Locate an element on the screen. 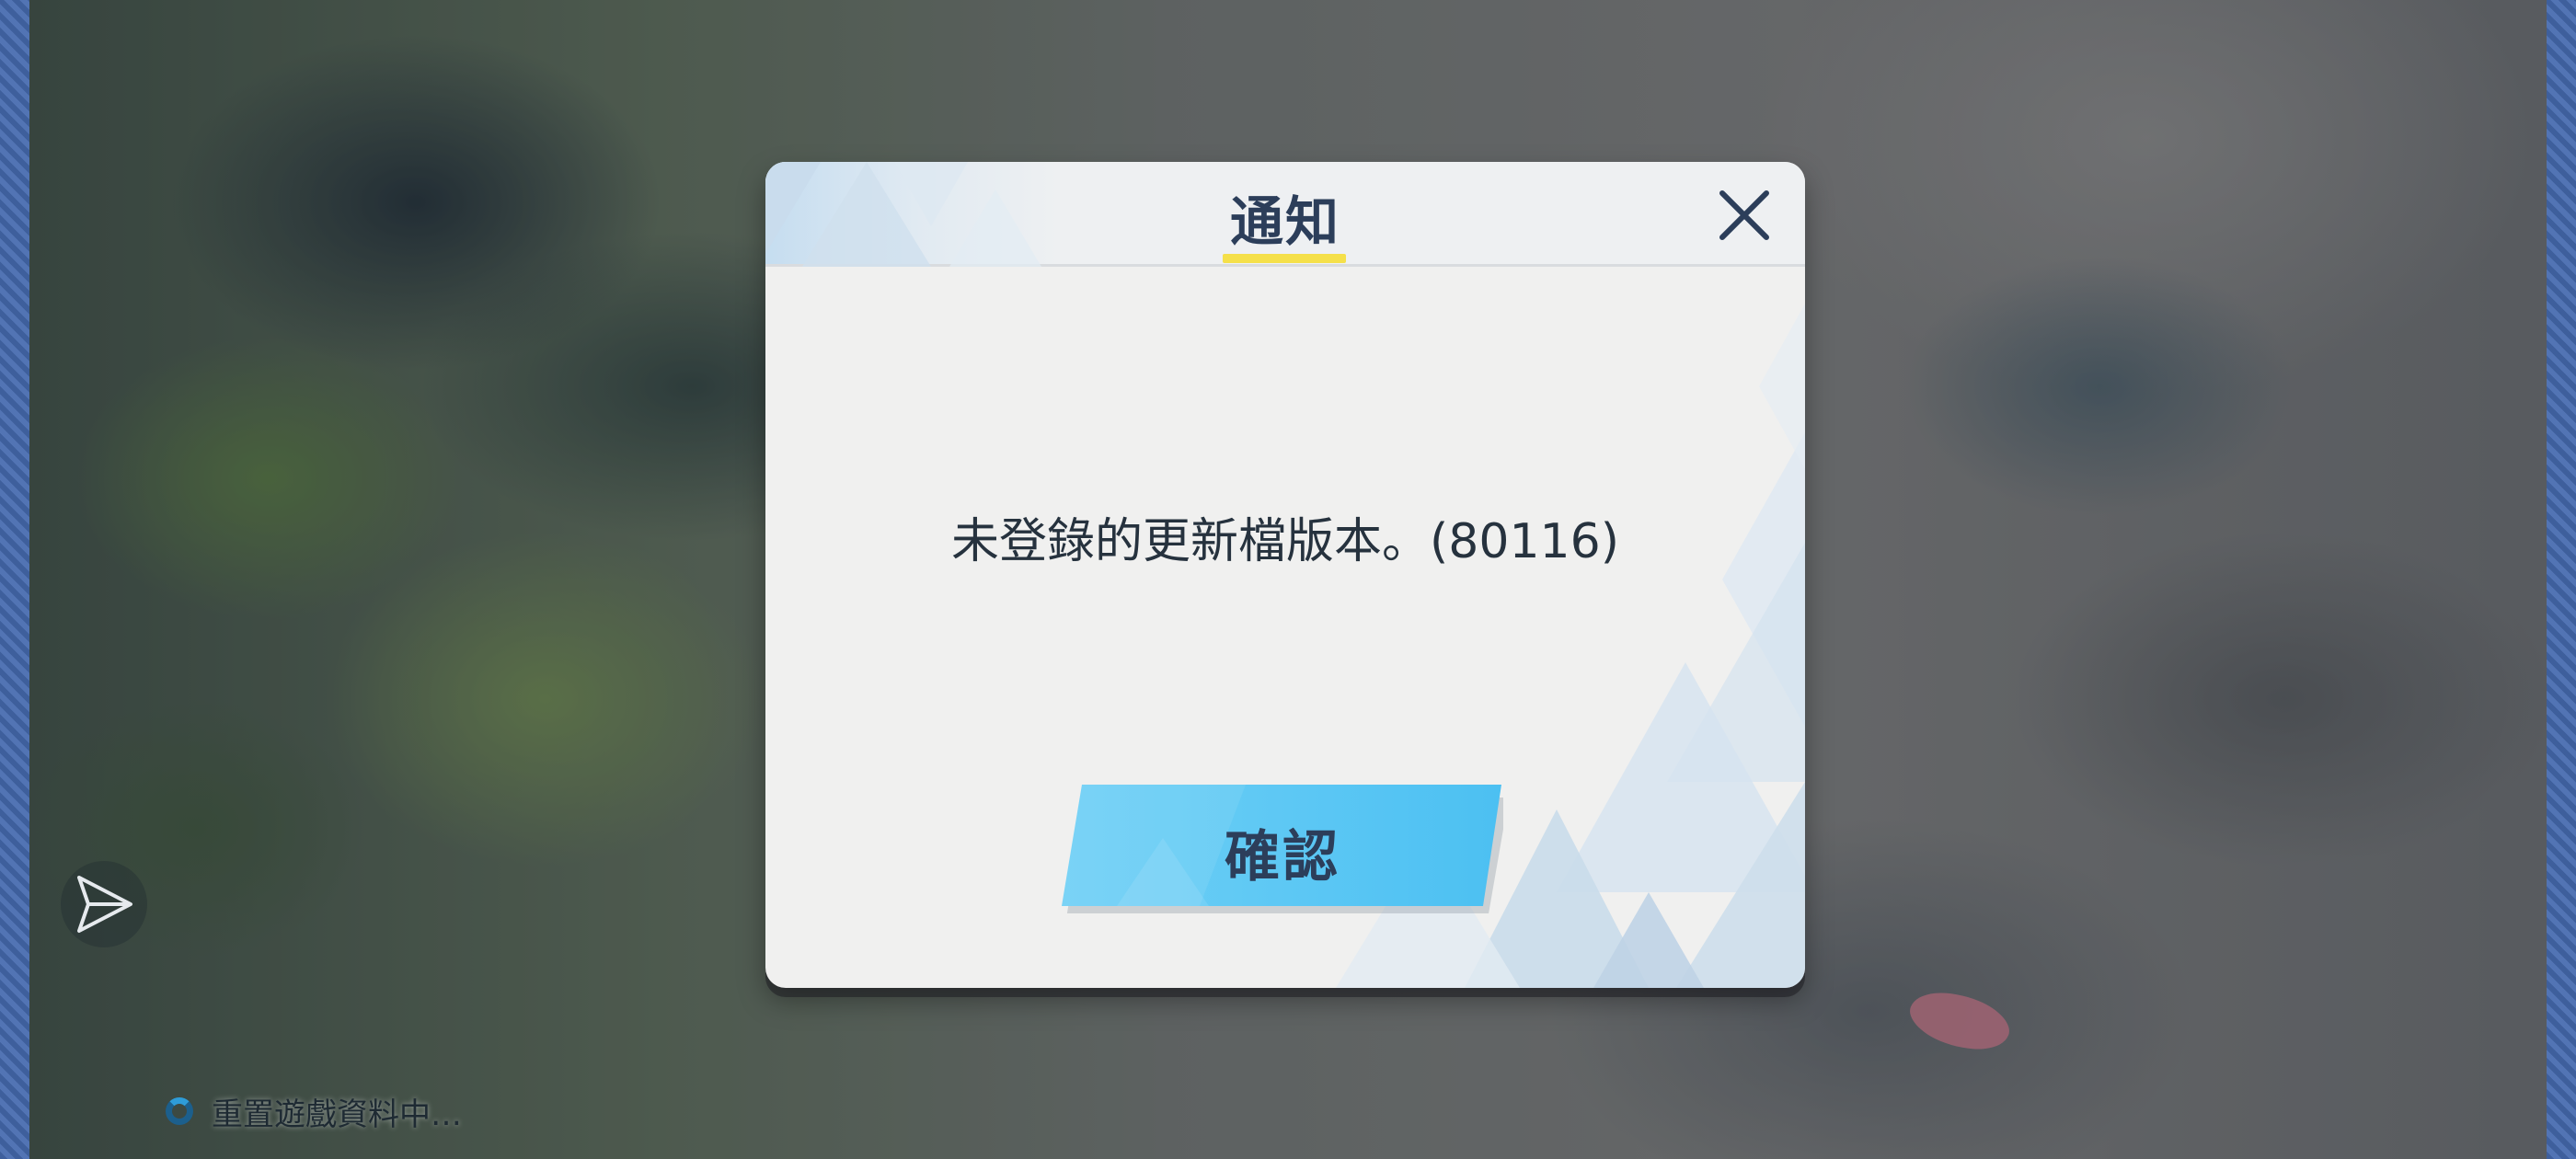  confirm-button-label: 確認 is located at coordinates (1282, 857).